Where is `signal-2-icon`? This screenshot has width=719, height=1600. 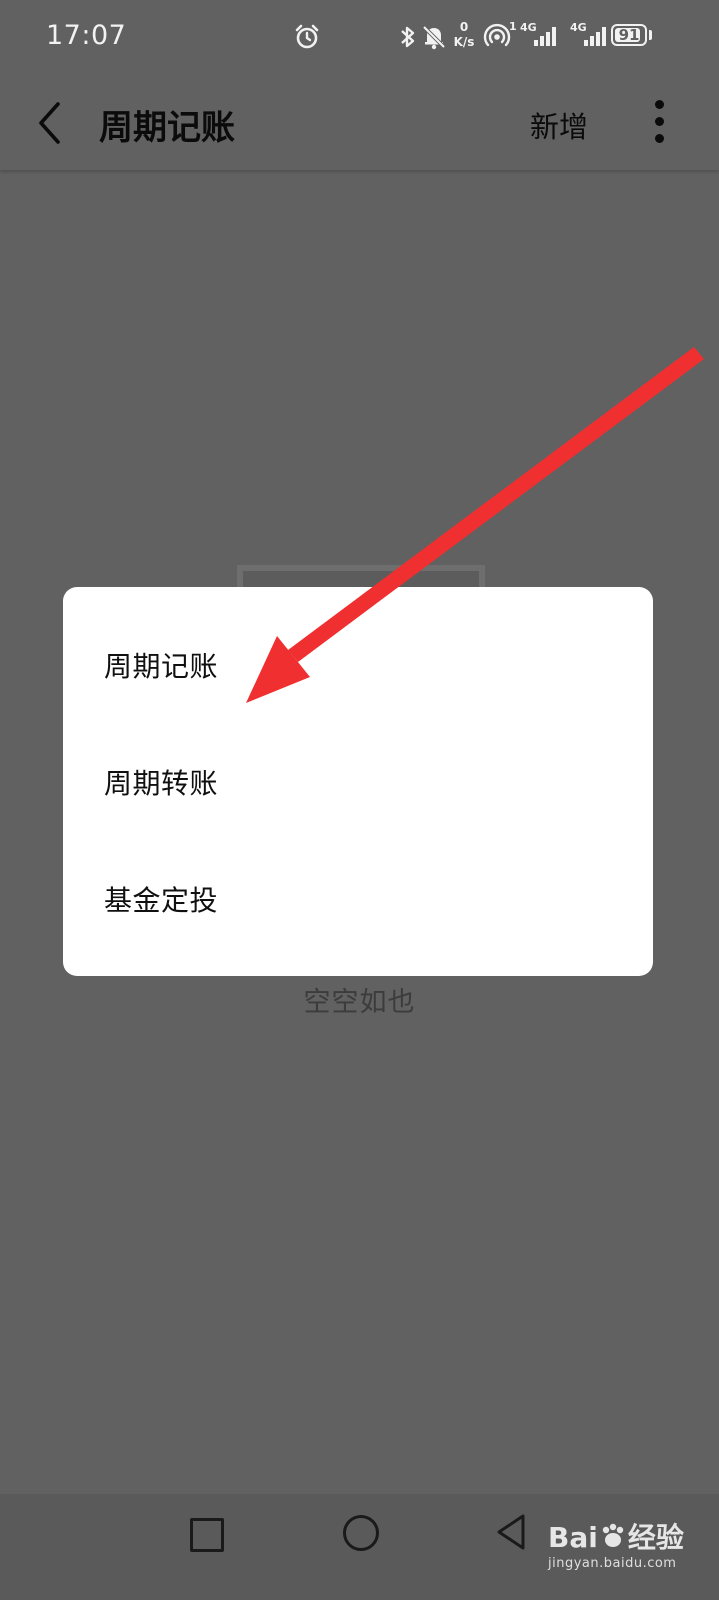
signal-2-icon is located at coordinates (597, 38).